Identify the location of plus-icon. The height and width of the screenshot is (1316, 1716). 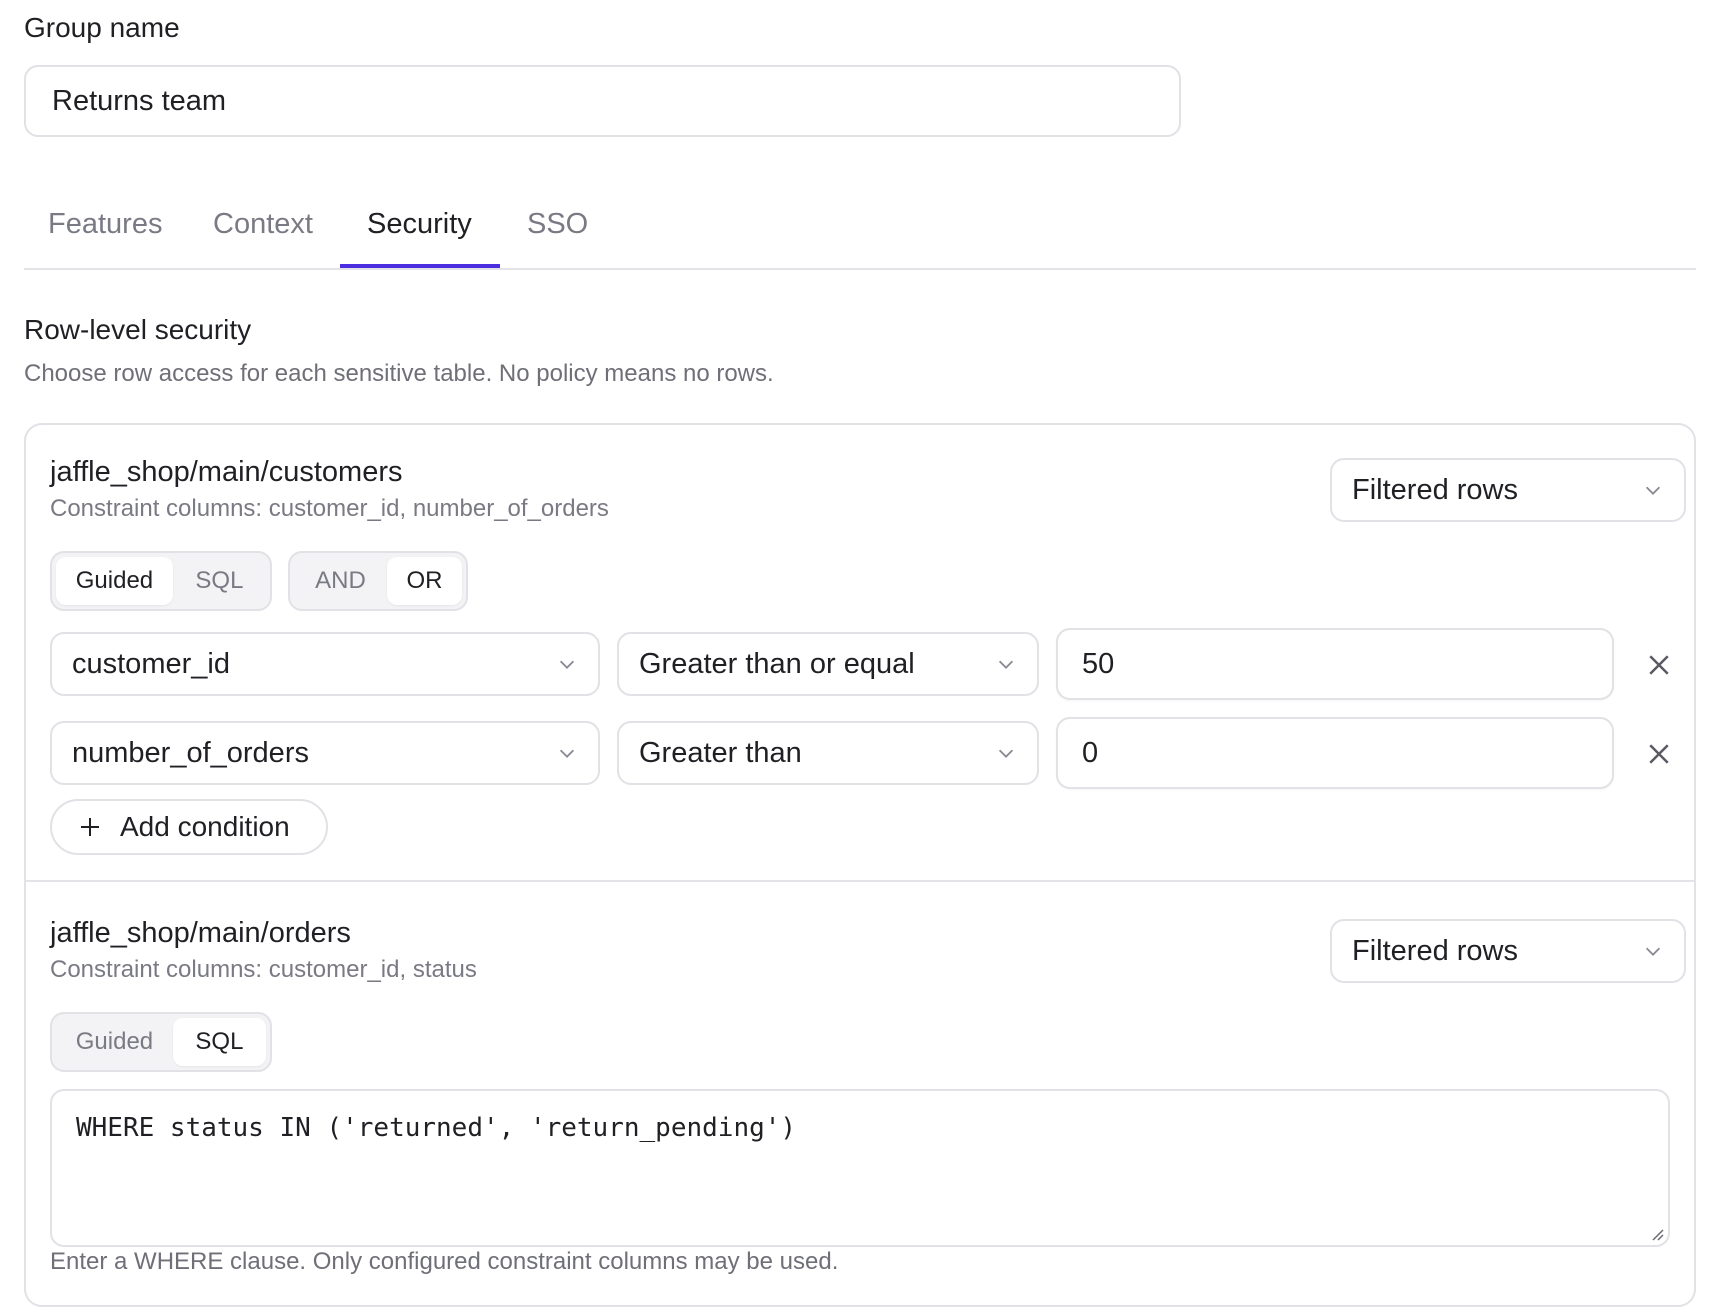
(90, 827).